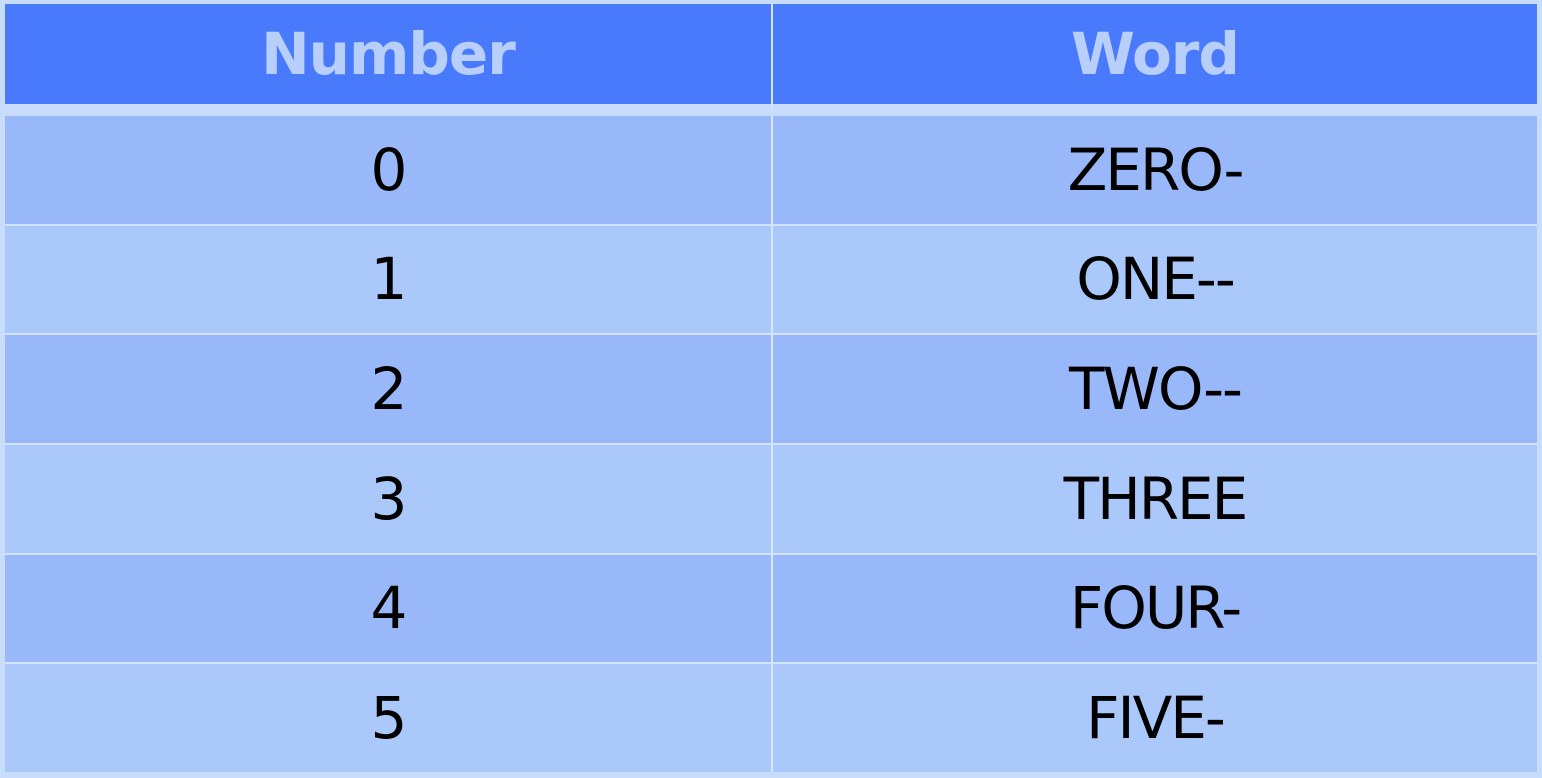  I want to click on table-row: 1 ONE--, so click(771, 278).